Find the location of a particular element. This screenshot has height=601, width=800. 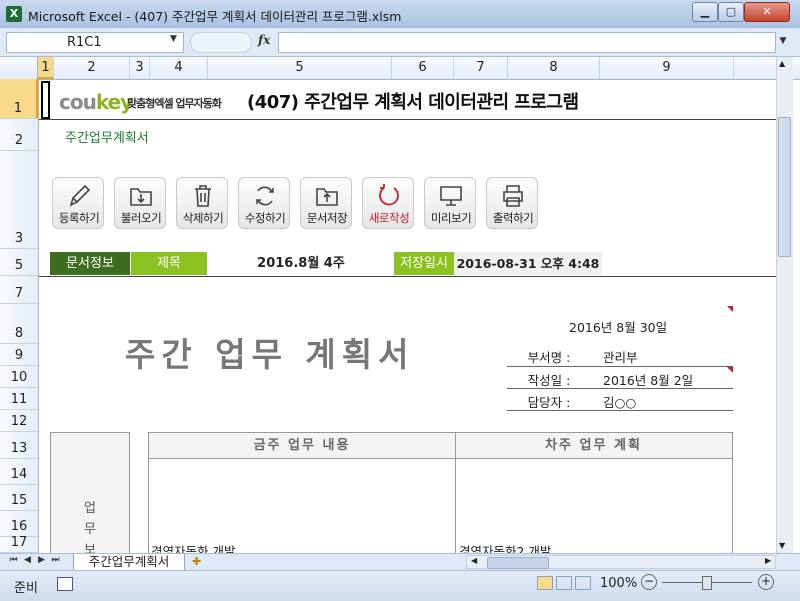

select-all-corner is located at coordinates (19, 68).